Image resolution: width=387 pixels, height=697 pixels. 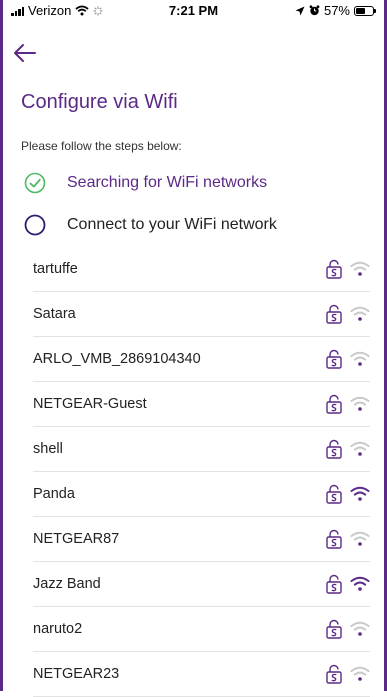 What do you see at coordinates (117, 359) in the screenshot?
I see `network-name: ARLO_VMB_2869104340` at bounding box center [117, 359].